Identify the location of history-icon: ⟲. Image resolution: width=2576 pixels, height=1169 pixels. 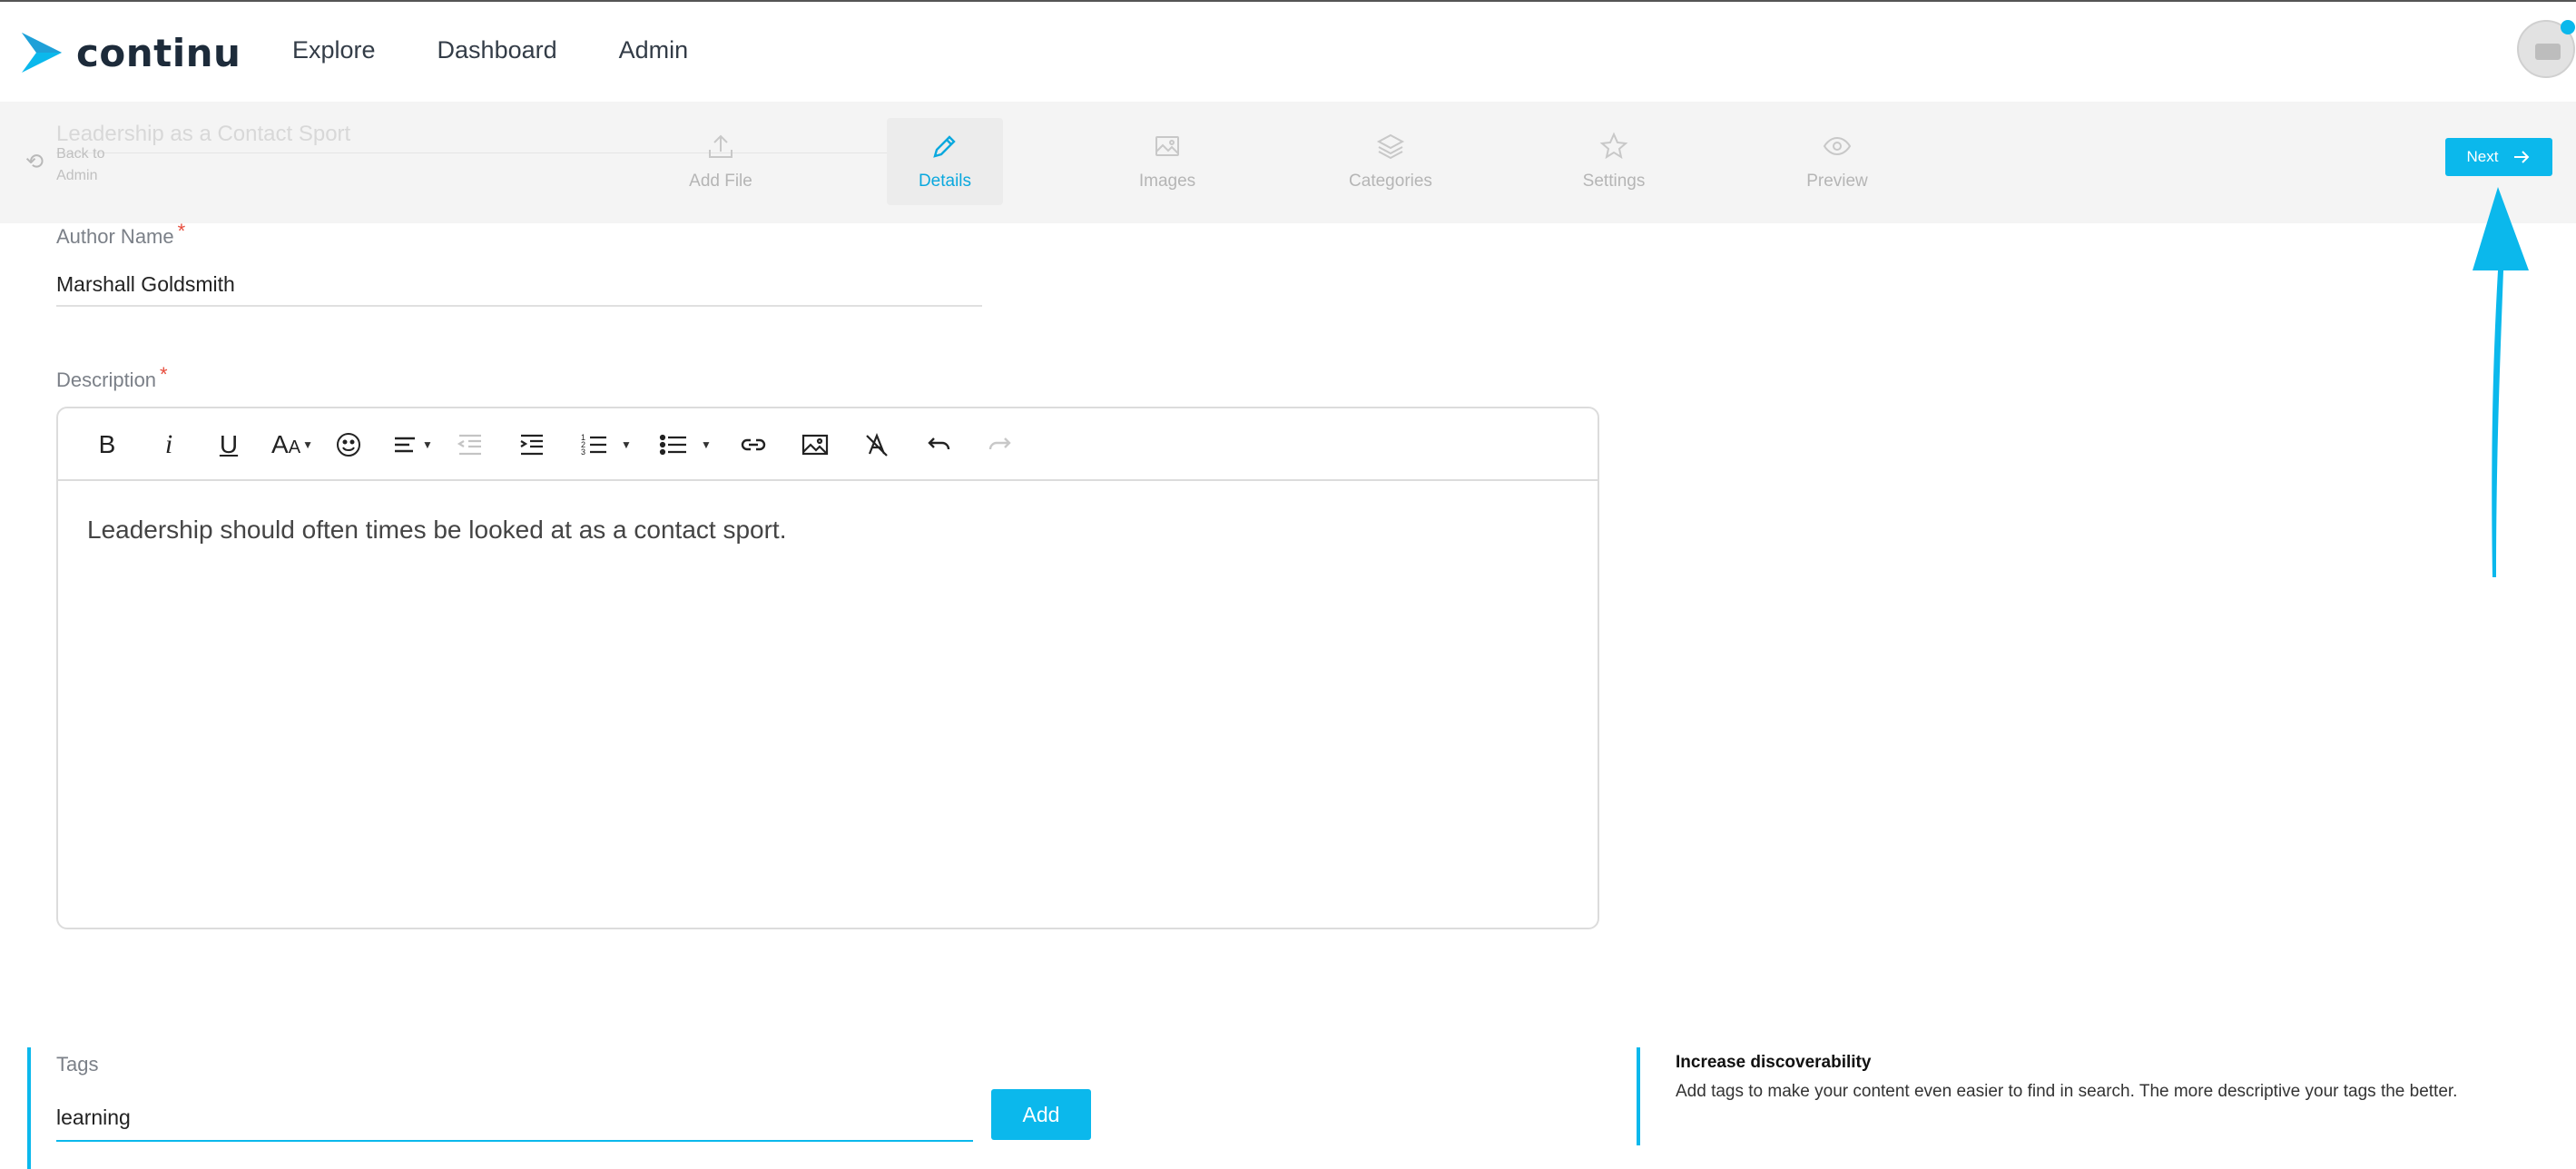
(34, 162).